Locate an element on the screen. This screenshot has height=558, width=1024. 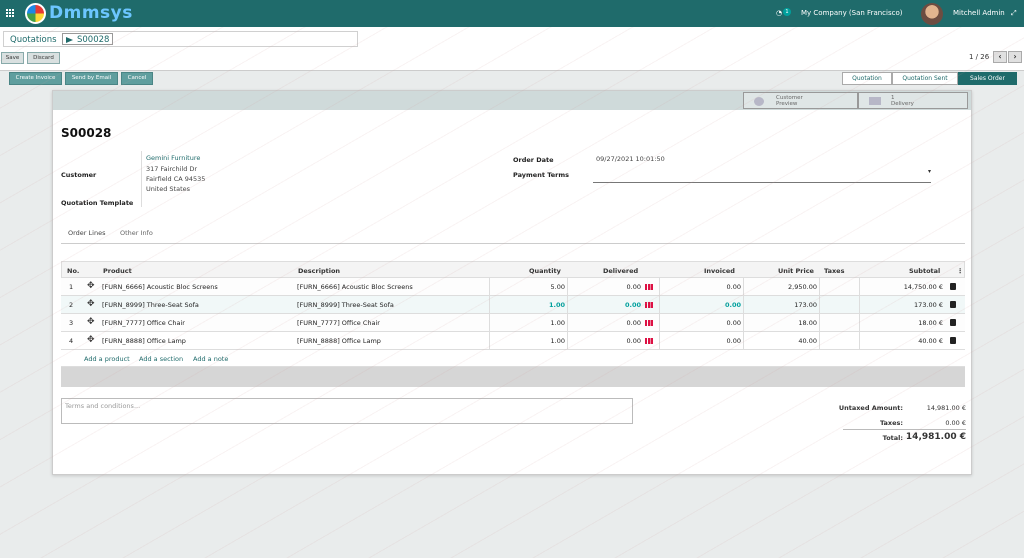
row-unit-price: 18.00 is located at coordinates (787, 323).